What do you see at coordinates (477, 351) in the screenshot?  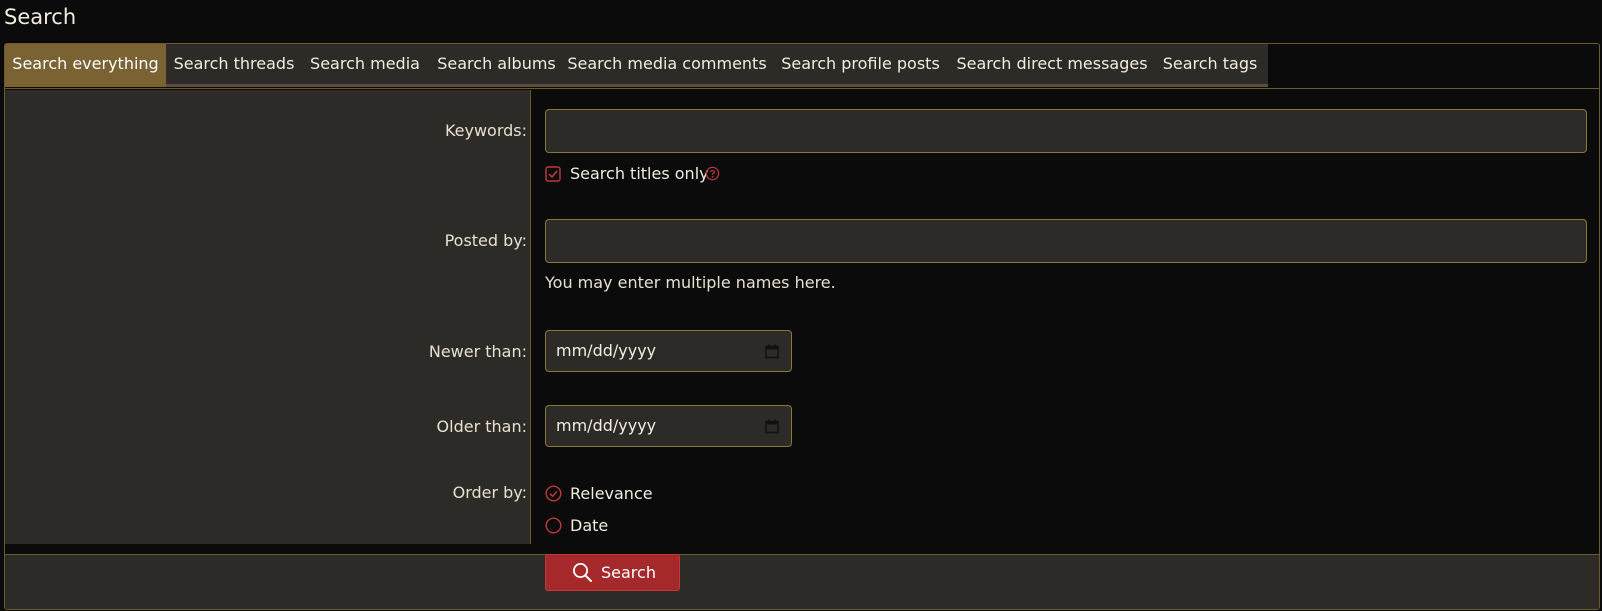 I see `newer-than-label: Newer than:` at bounding box center [477, 351].